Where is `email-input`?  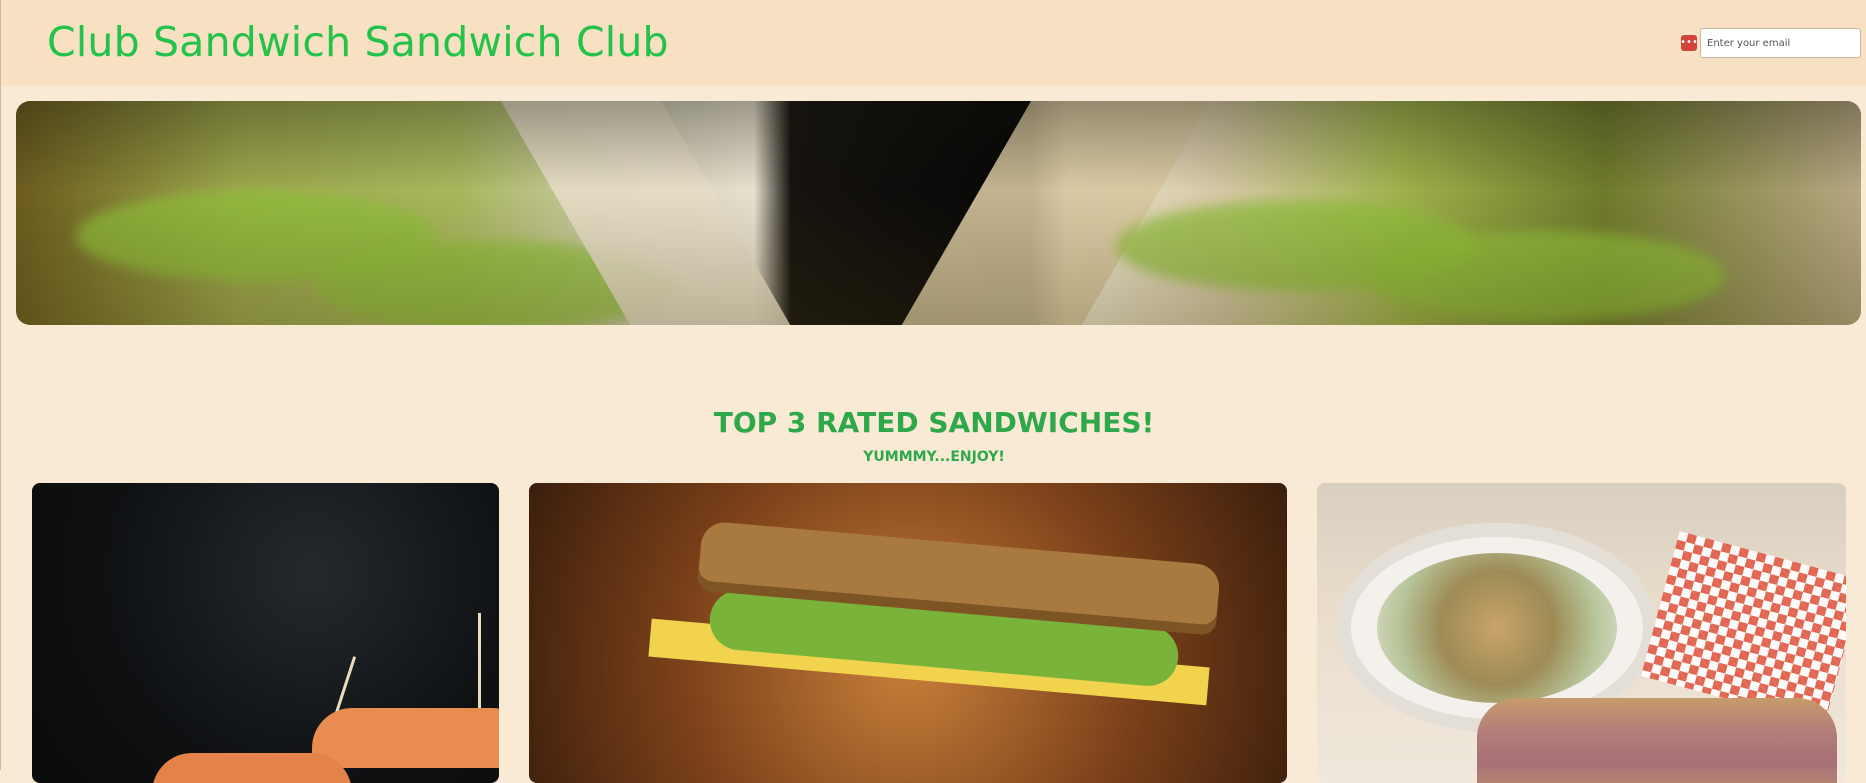 email-input is located at coordinates (1780, 43).